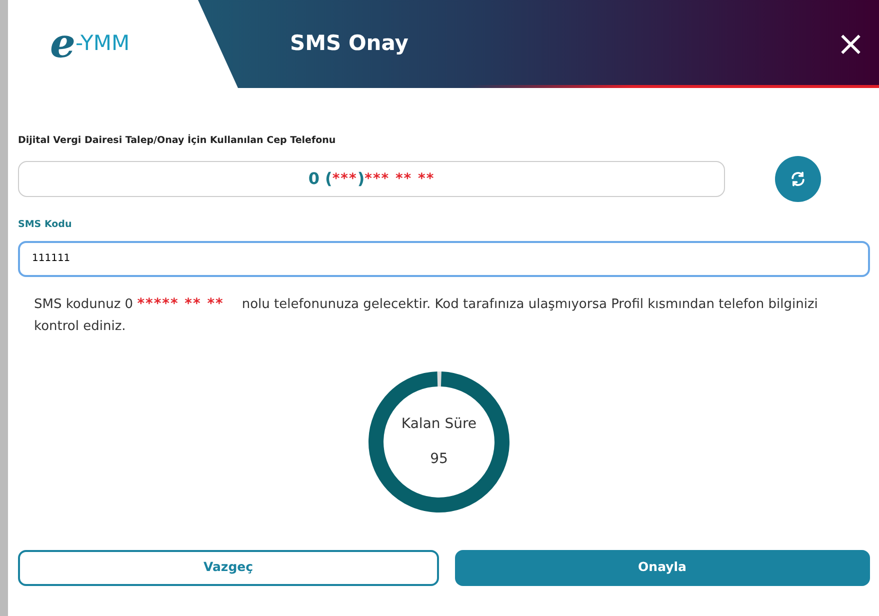 The height and width of the screenshot is (616, 879). What do you see at coordinates (439, 424) in the screenshot?
I see `timer-label: Kalan Süre` at bounding box center [439, 424].